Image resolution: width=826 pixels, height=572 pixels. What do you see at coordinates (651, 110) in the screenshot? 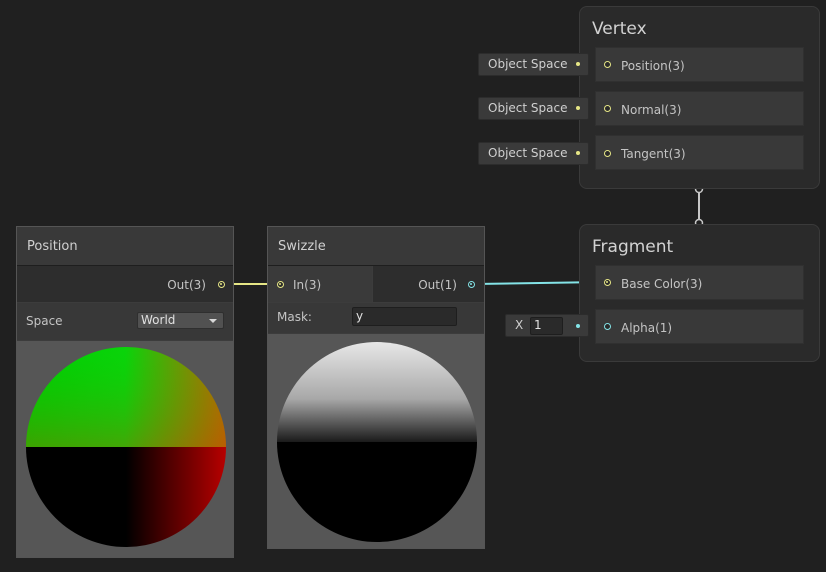
I see `vertex-normal-label: Normal(3)` at bounding box center [651, 110].